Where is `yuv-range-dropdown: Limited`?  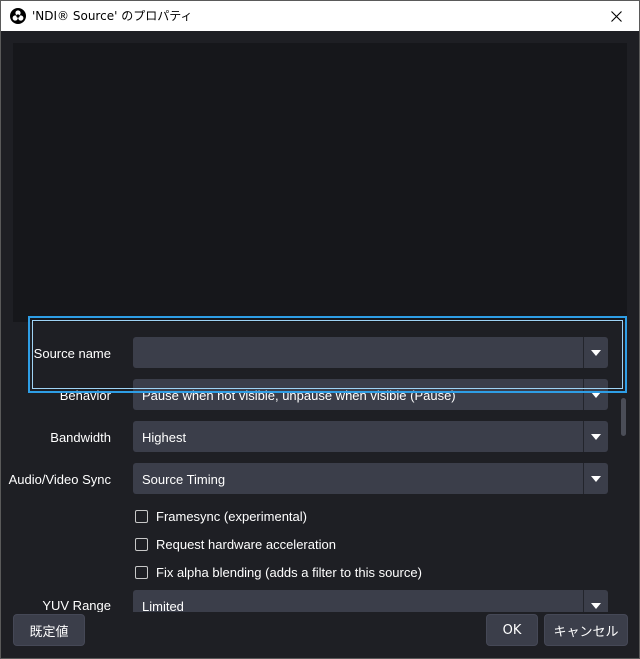
yuv-range-dropdown: Limited is located at coordinates (370, 601).